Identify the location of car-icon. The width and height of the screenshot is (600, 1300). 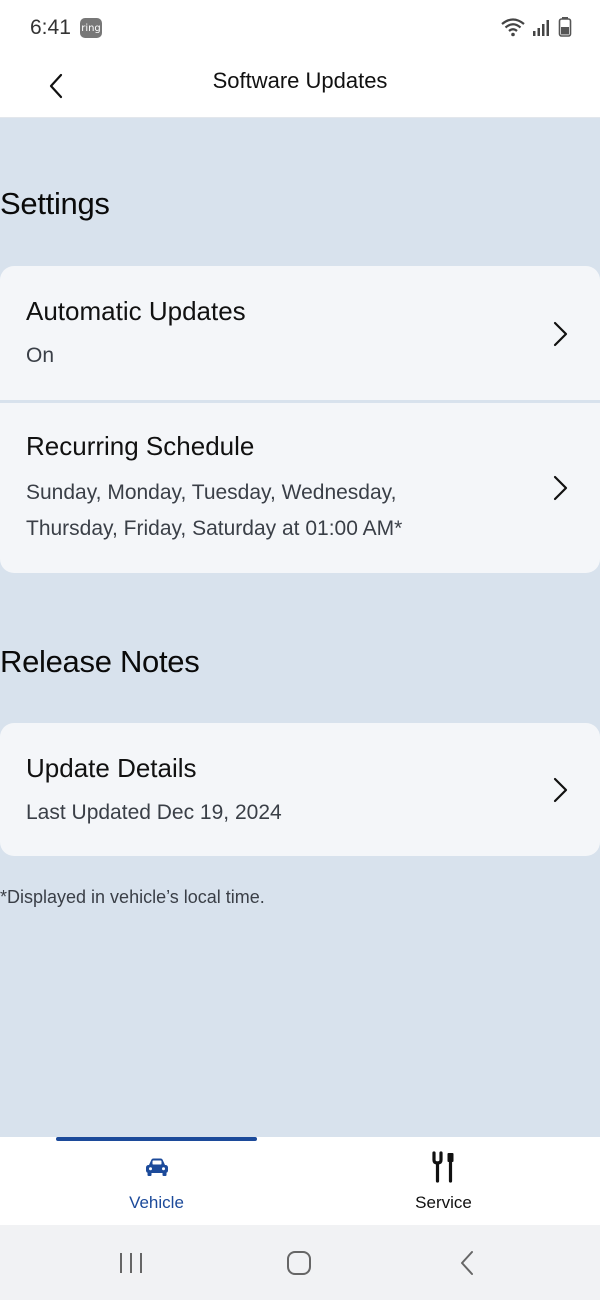
(156, 1167).